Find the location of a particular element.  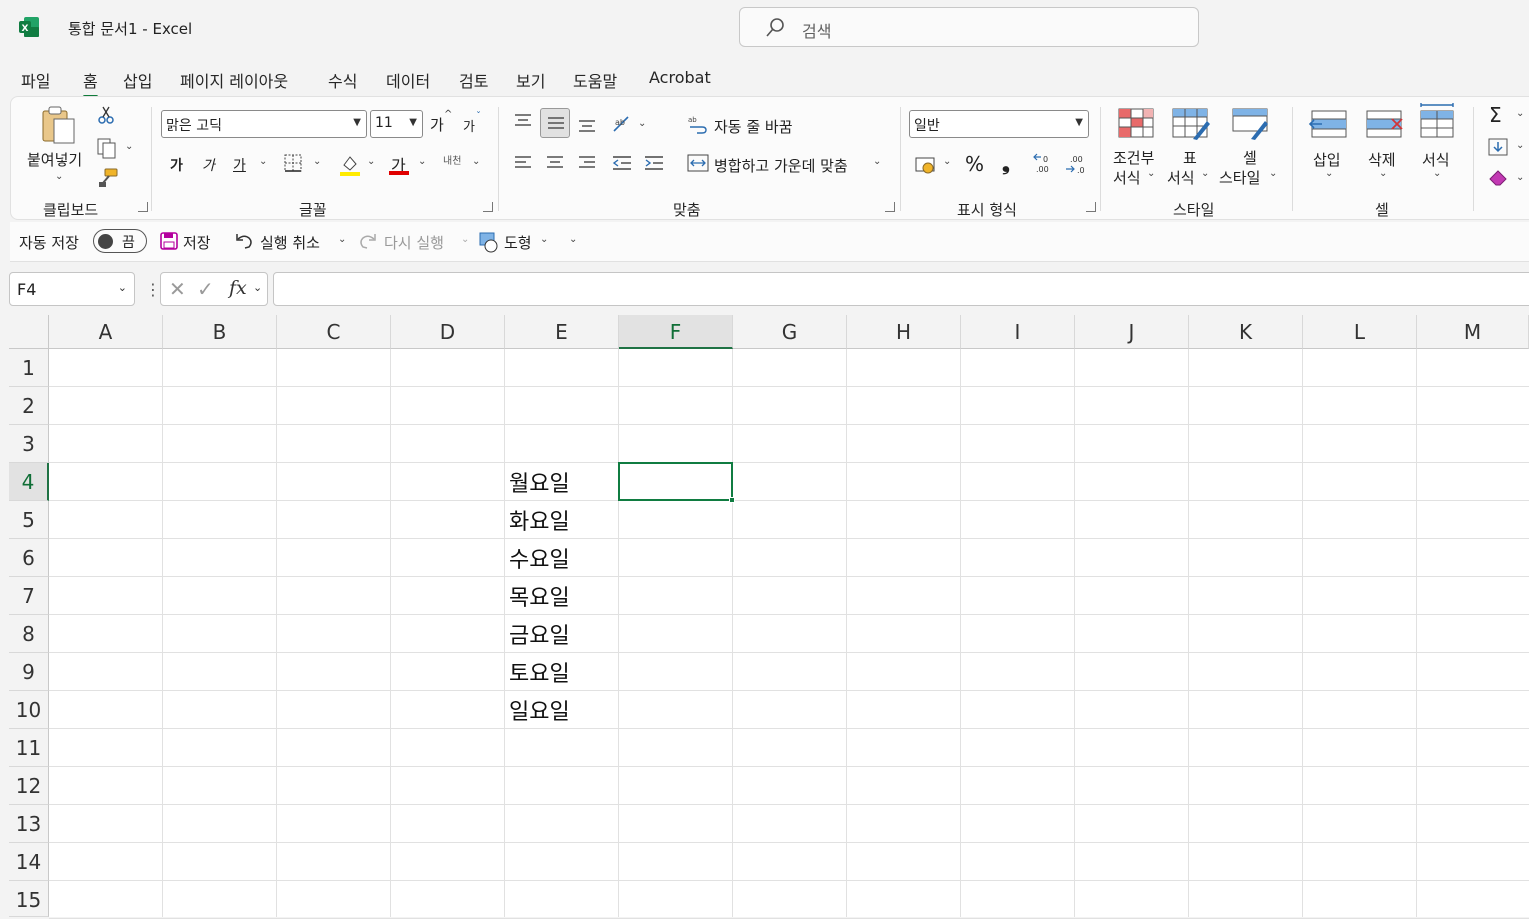

tab-view: 보기 is located at coordinates (530, 80).